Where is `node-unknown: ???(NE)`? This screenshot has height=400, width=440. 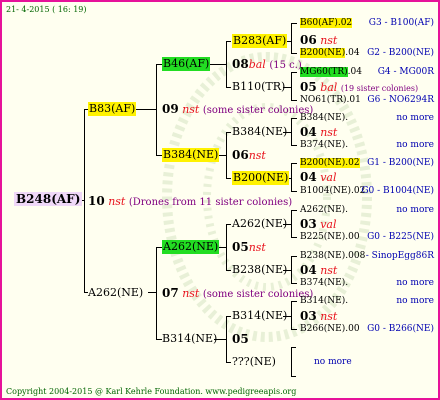
node-unknown: ???(NE) is located at coordinates (254, 362).